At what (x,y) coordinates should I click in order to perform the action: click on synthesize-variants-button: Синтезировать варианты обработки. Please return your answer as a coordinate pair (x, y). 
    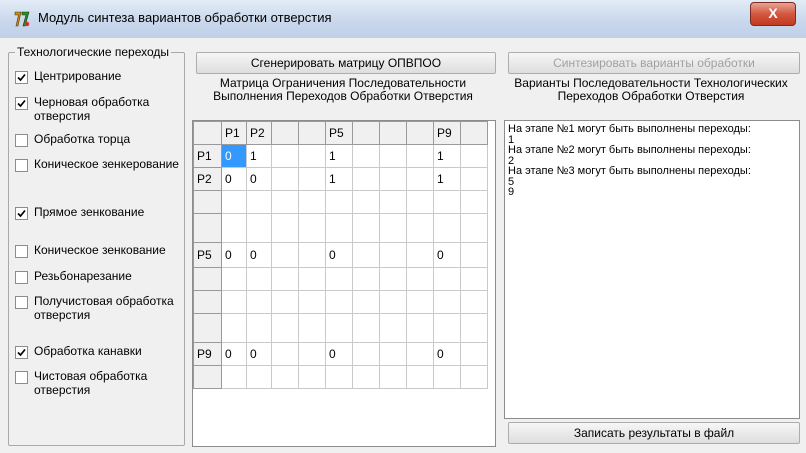
    Looking at the image, I should click on (654, 63).